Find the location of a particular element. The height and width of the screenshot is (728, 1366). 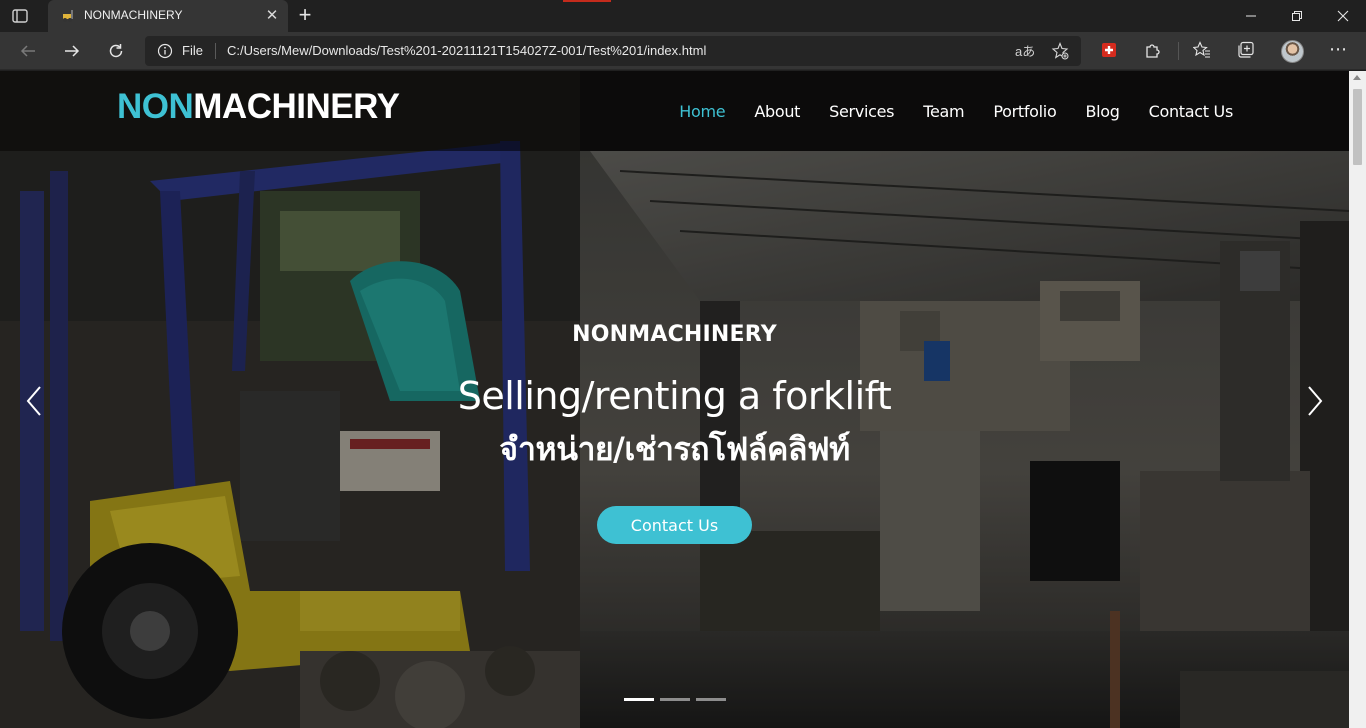

new-tab-icon: + is located at coordinates (305, 15).